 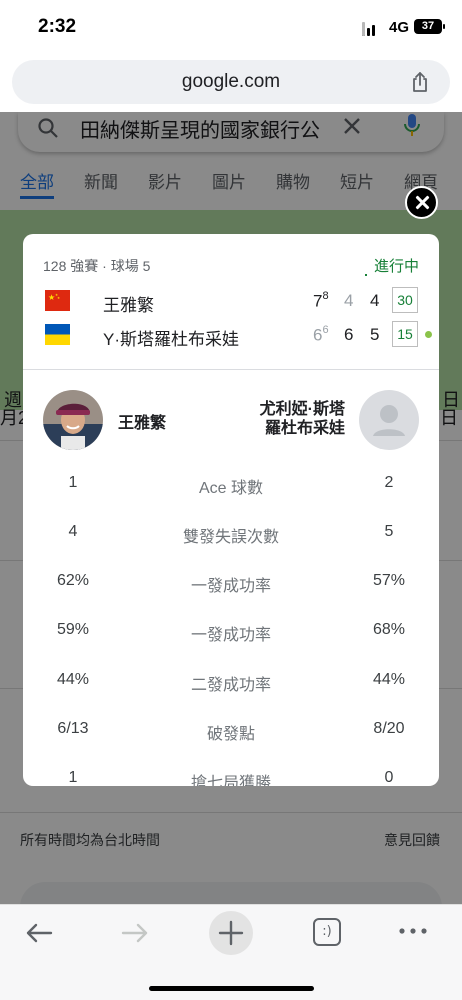 What do you see at coordinates (321, 301) in the screenshot?
I see `set-score: 78` at bounding box center [321, 301].